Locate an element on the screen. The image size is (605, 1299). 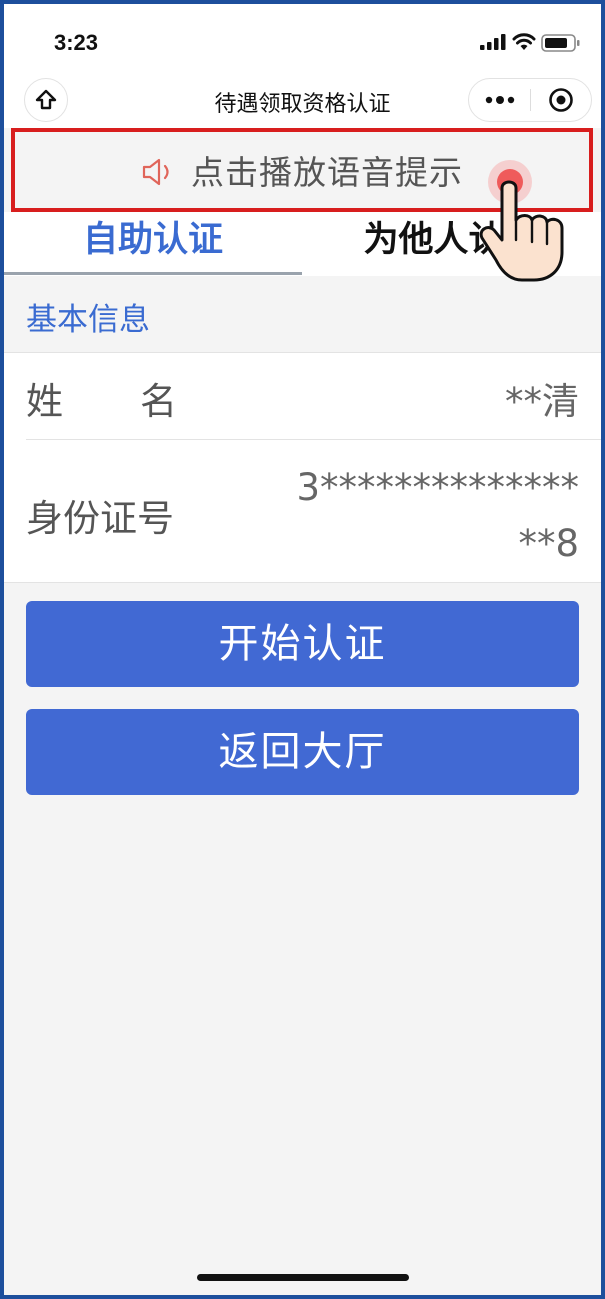
voice-hint-label: 点击播放语音提示 is located at coordinates (327, 172).